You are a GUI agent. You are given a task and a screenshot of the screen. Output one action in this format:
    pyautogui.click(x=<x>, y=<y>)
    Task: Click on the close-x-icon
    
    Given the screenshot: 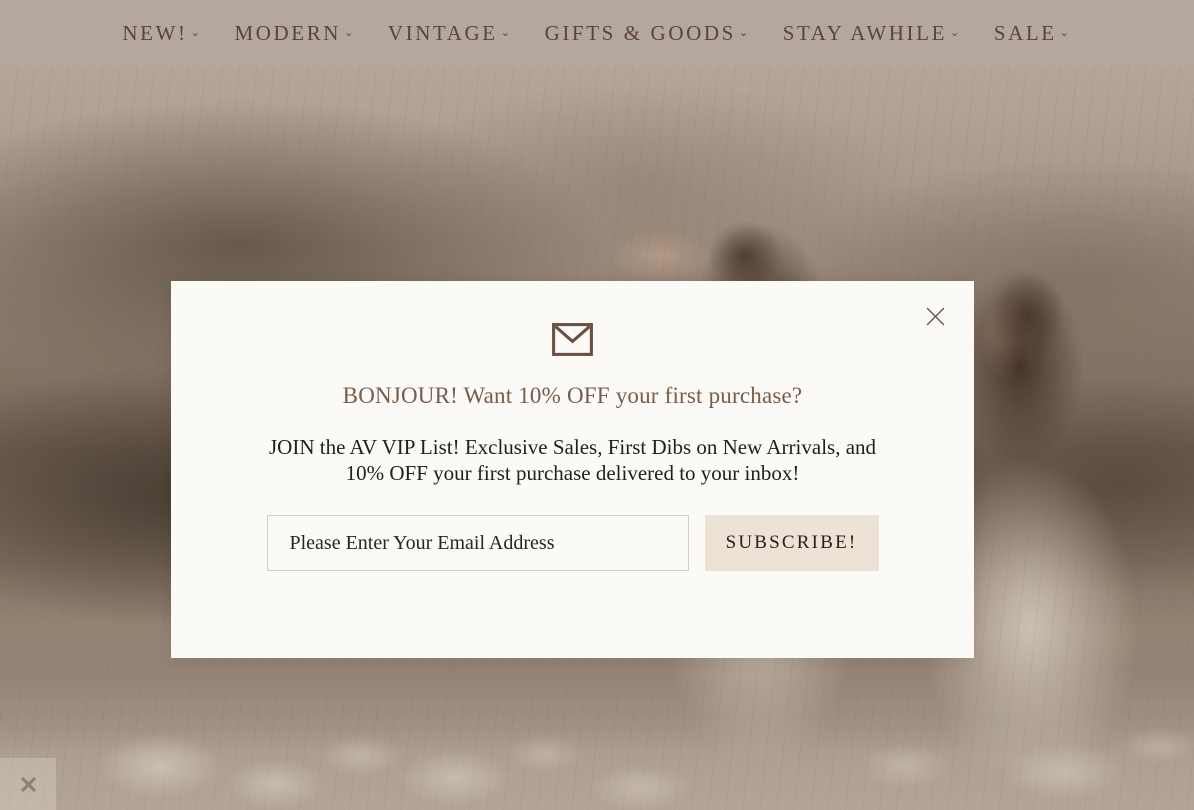 What is the action you would take?
    pyautogui.click(x=28, y=784)
    